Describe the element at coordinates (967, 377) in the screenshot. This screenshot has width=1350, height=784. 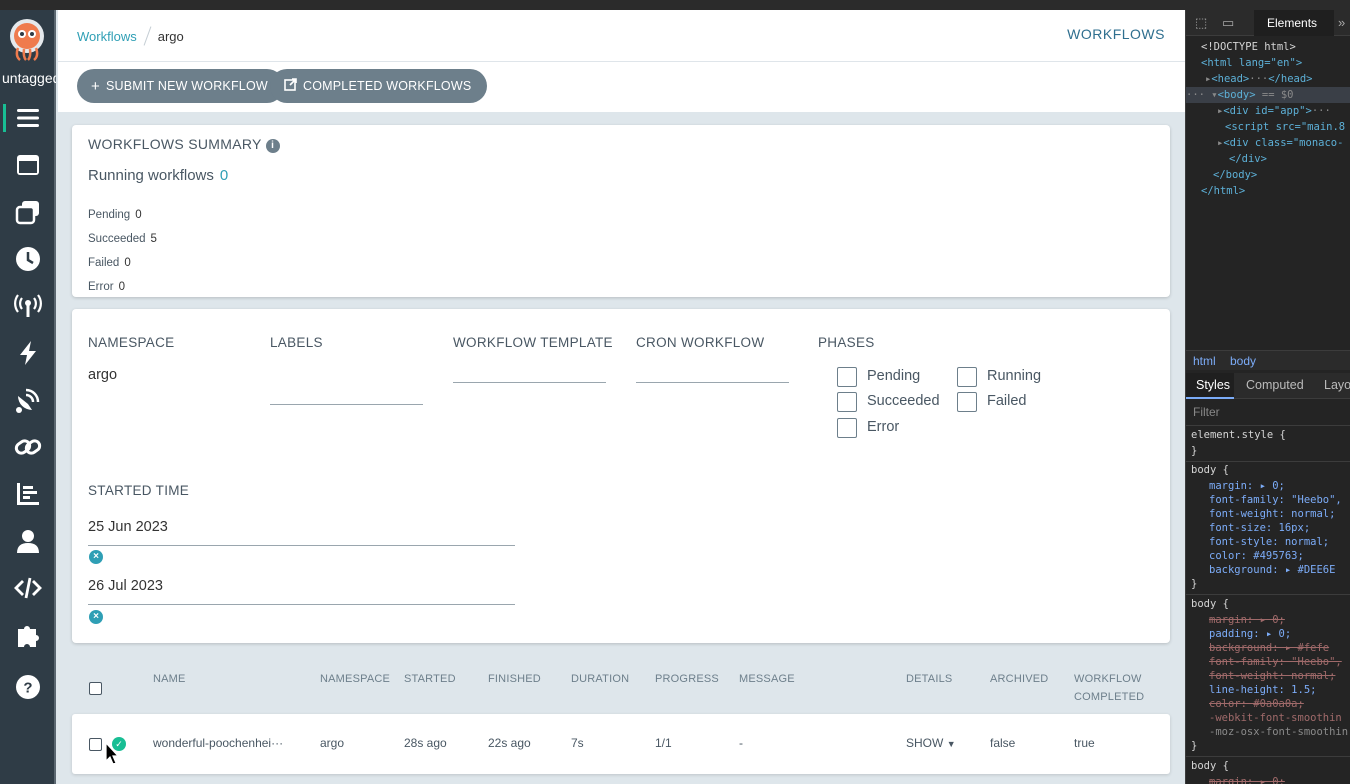
I see `phase-running-checkbox` at that location.